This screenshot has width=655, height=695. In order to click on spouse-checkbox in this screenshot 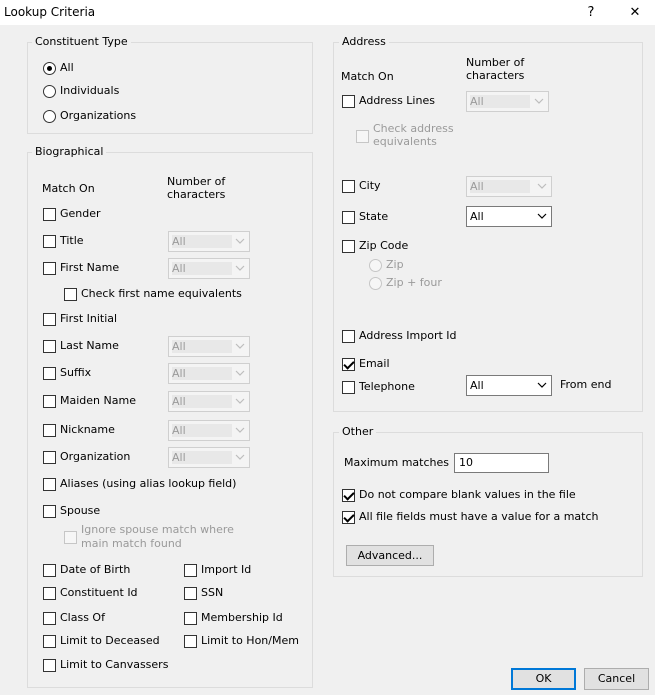, I will do `click(49, 511)`.